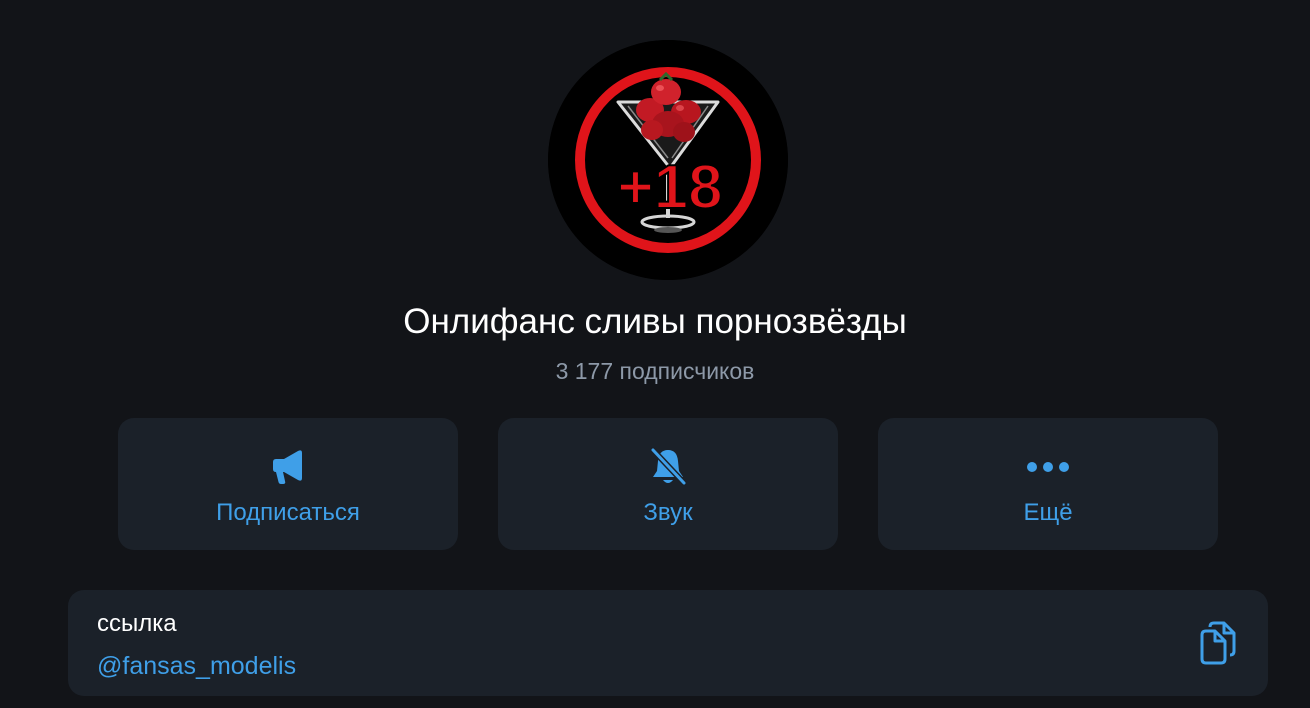 The height and width of the screenshot is (708, 1310). Describe the element at coordinates (196, 666) in the screenshot. I see `channel-username-link: @fansas_modelis` at that location.